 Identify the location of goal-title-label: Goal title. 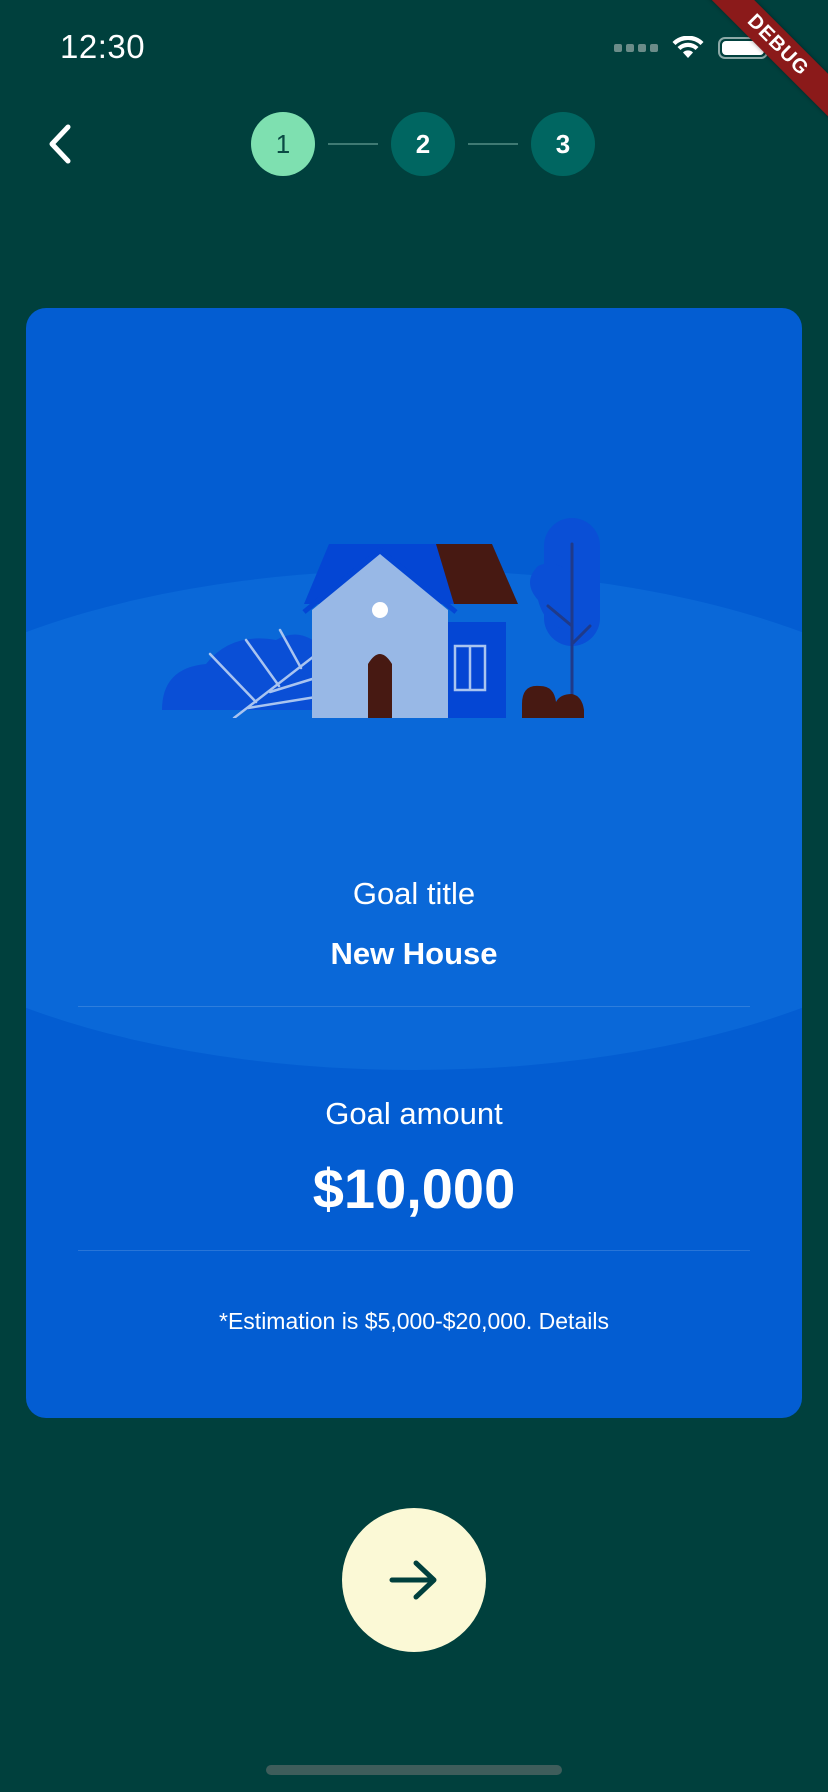
(414, 893).